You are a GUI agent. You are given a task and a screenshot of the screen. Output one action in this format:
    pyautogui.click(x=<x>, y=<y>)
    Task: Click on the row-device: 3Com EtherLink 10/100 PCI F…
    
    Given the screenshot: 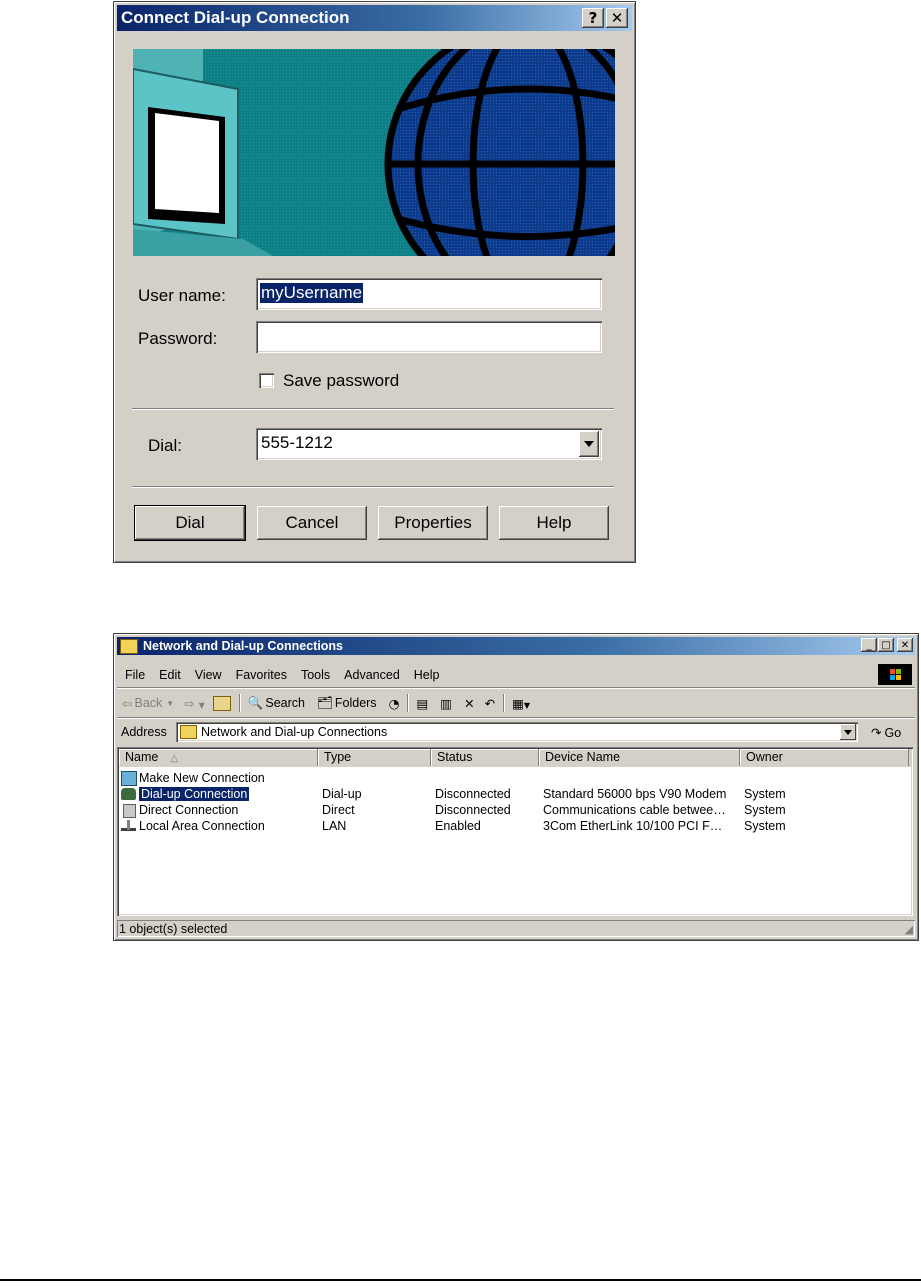 What is the action you would take?
    pyautogui.click(x=633, y=826)
    